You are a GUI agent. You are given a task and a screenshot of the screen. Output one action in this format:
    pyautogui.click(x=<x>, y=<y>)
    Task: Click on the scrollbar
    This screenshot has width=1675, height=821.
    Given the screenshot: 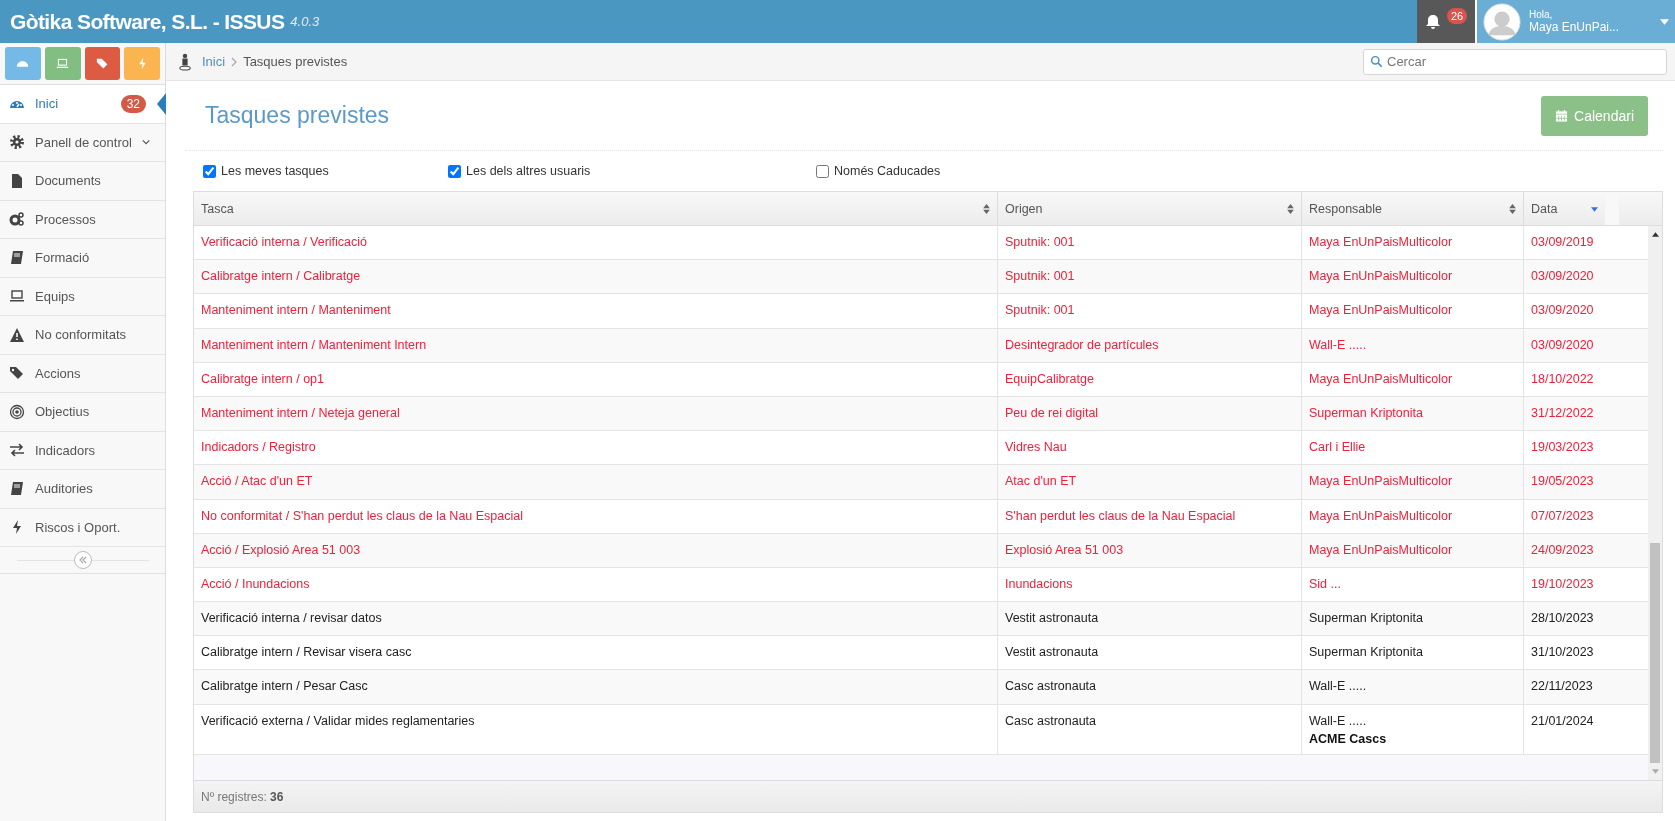 What is the action you would take?
    pyautogui.click(x=1655, y=503)
    